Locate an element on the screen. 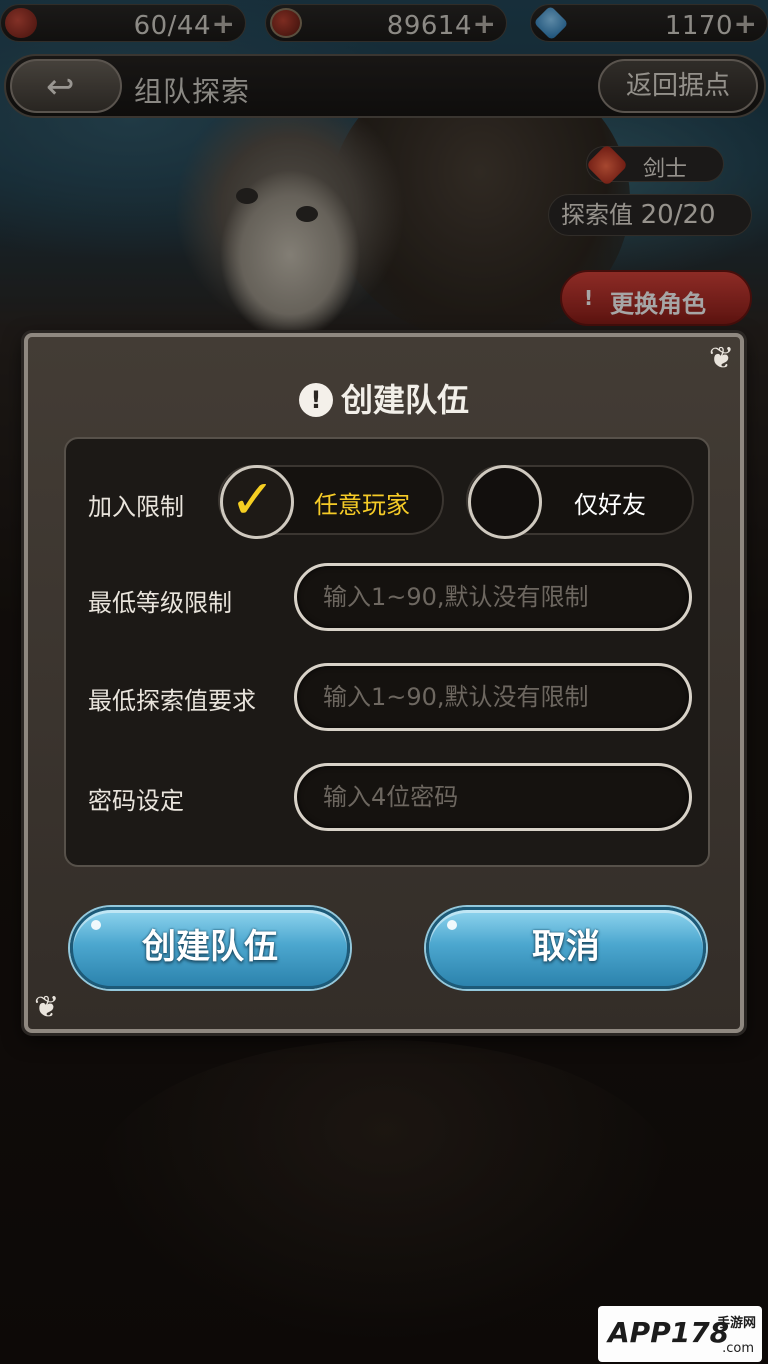 The width and height of the screenshot is (768, 1364). cancel-button: 取消 is located at coordinates (566, 948).